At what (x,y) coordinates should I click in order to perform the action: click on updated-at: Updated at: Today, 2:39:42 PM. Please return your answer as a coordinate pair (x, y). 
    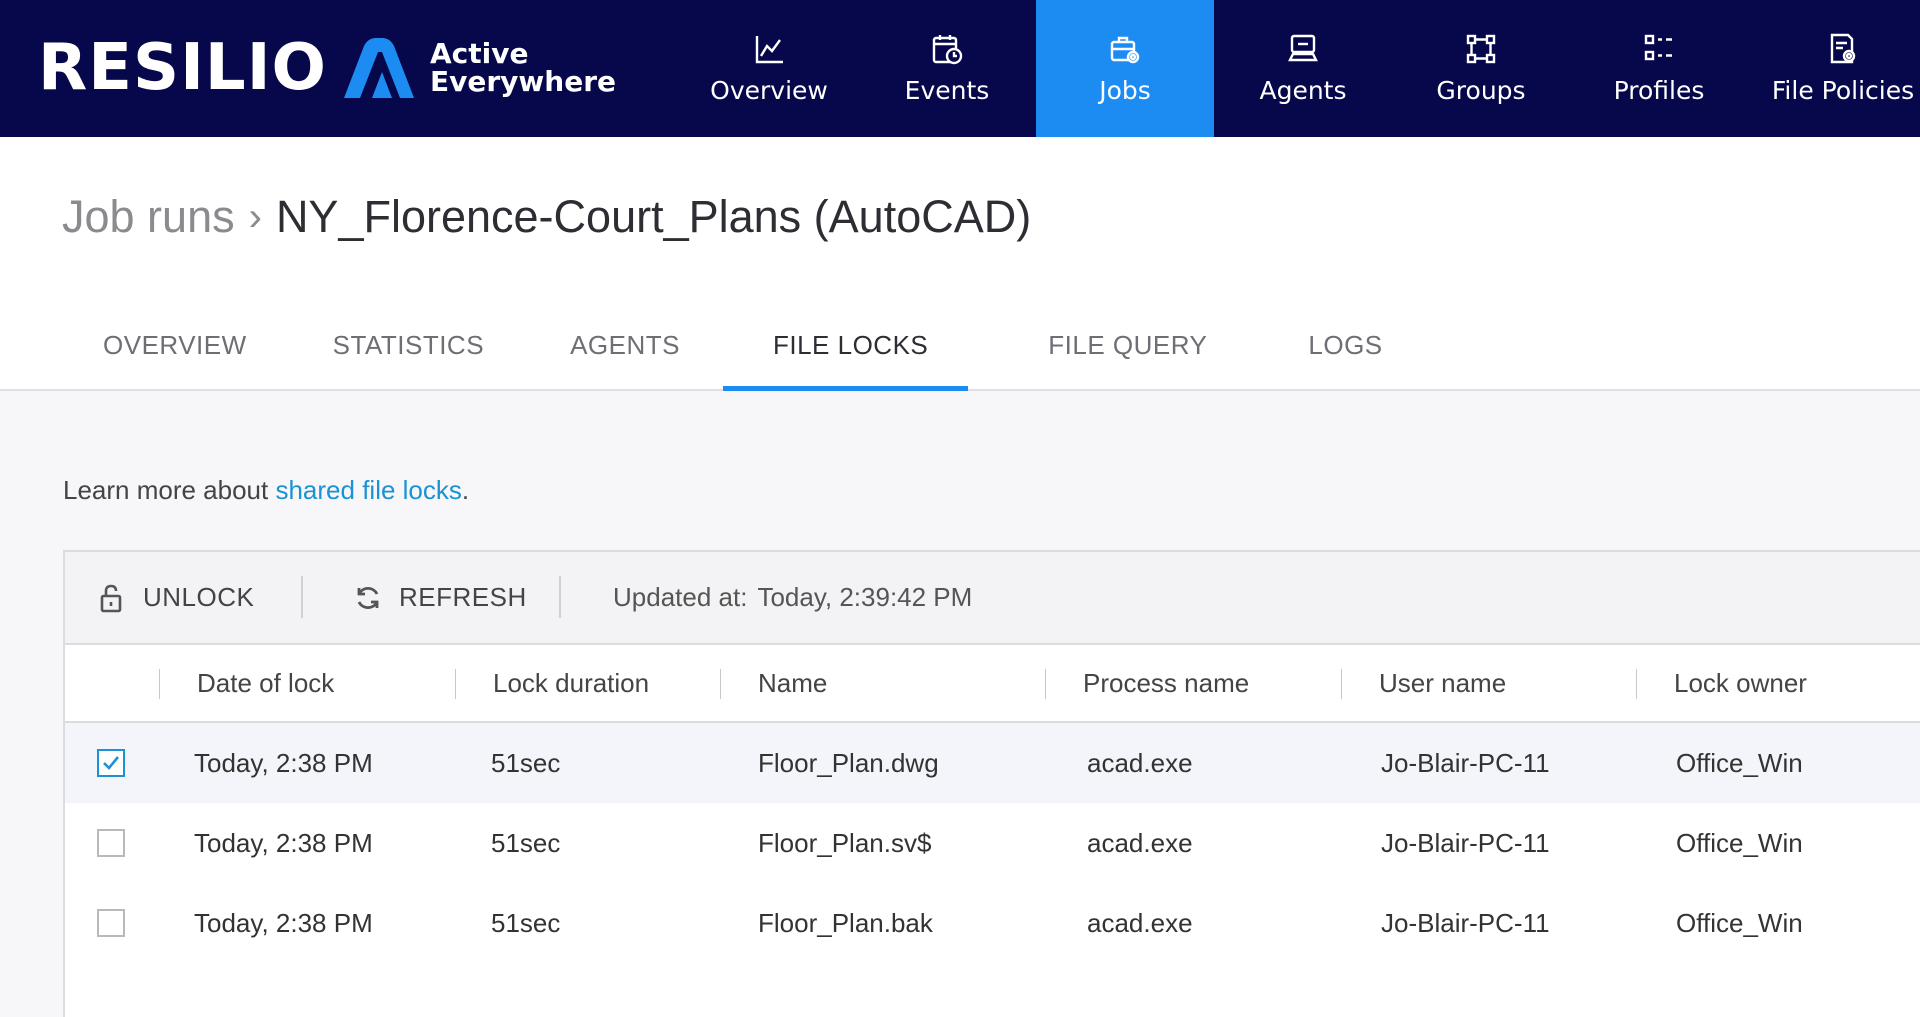
    Looking at the image, I should click on (793, 597).